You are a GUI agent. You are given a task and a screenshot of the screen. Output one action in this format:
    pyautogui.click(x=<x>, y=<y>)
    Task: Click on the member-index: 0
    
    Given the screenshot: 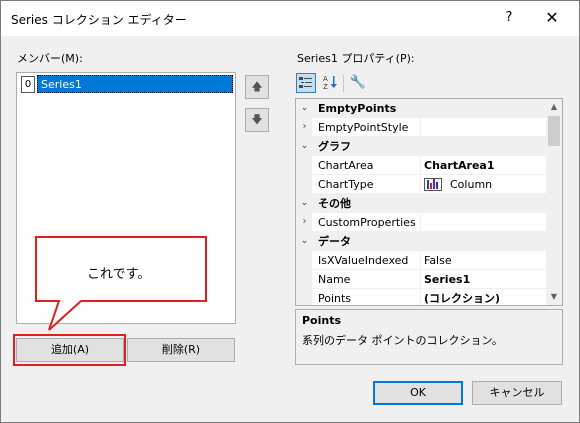 What is the action you would take?
    pyautogui.click(x=28, y=84)
    